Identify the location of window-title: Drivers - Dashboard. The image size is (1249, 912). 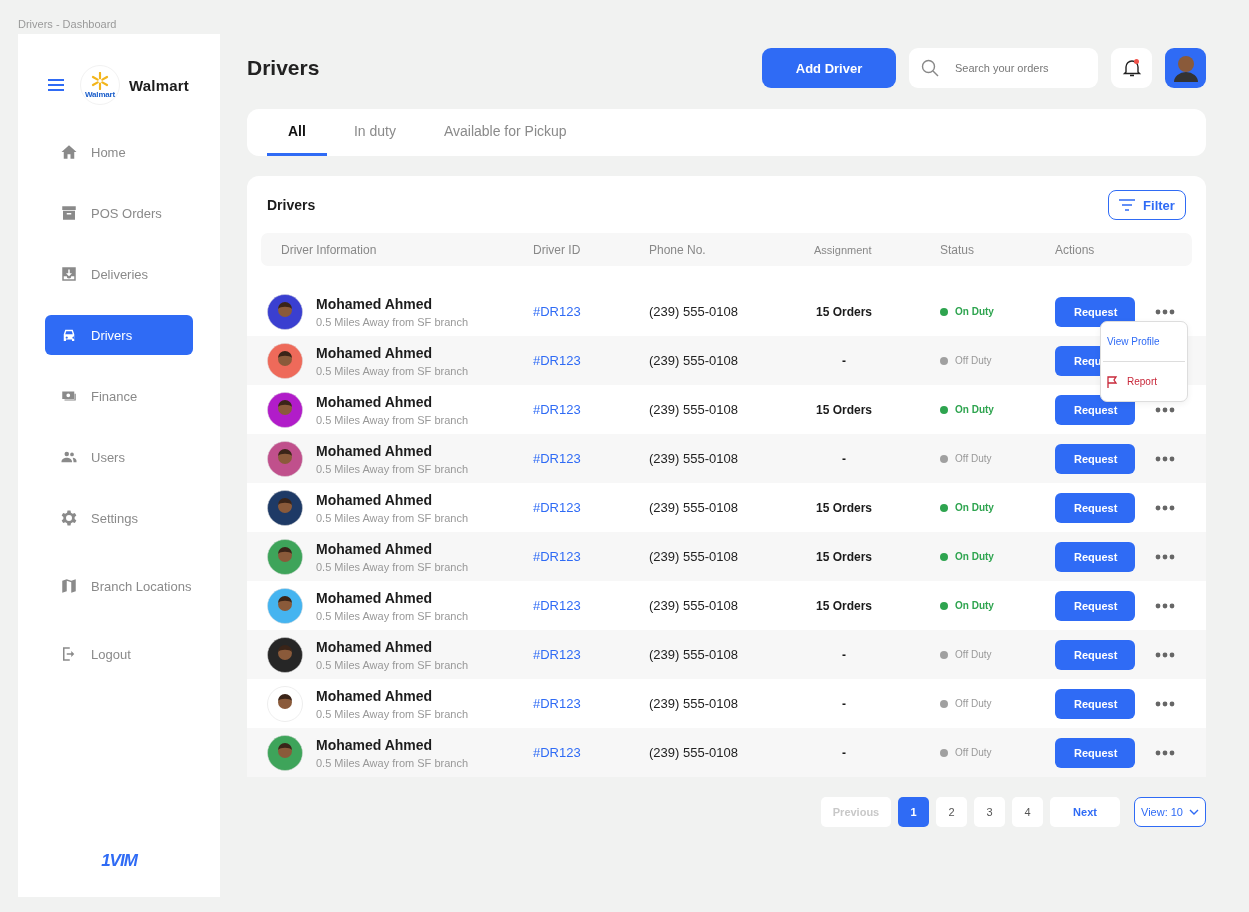
(68, 25).